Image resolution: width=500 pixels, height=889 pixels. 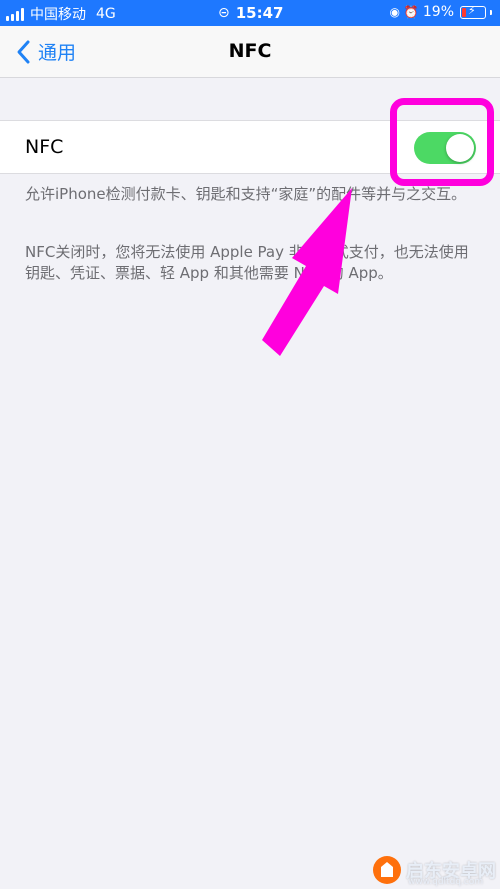 I want to click on orientation-lock-icon: ◉, so click(x=394, y=12).